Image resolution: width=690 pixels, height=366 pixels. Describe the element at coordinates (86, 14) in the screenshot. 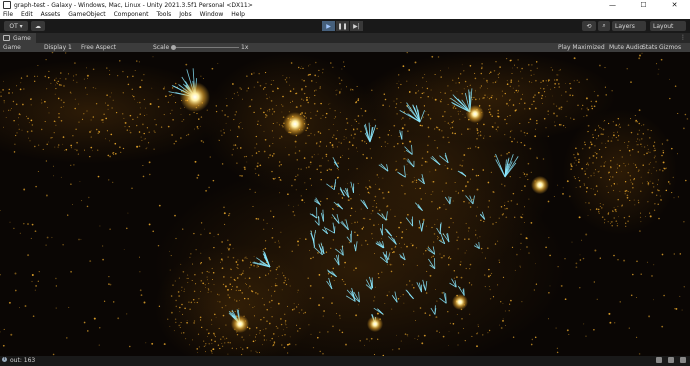

I see `menu-gameobject: GameObject` at that location.